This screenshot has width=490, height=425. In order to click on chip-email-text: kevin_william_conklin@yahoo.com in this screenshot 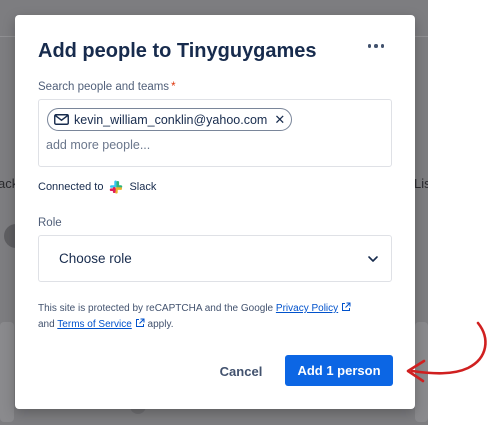, I will do `click(171, 119)`.